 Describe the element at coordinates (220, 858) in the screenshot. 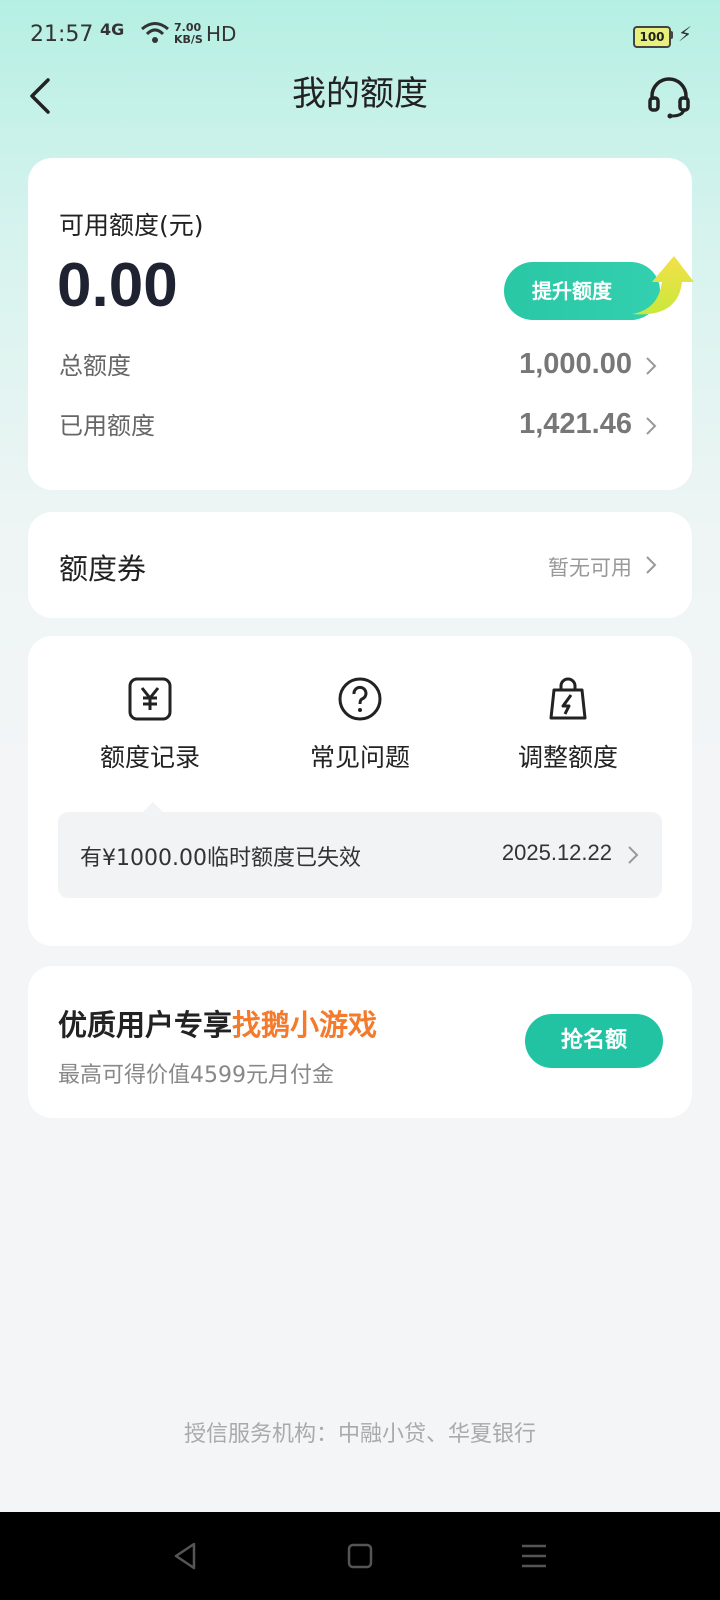

I see `notice-text: 有¥1000.00临时额度已失效` at that location.